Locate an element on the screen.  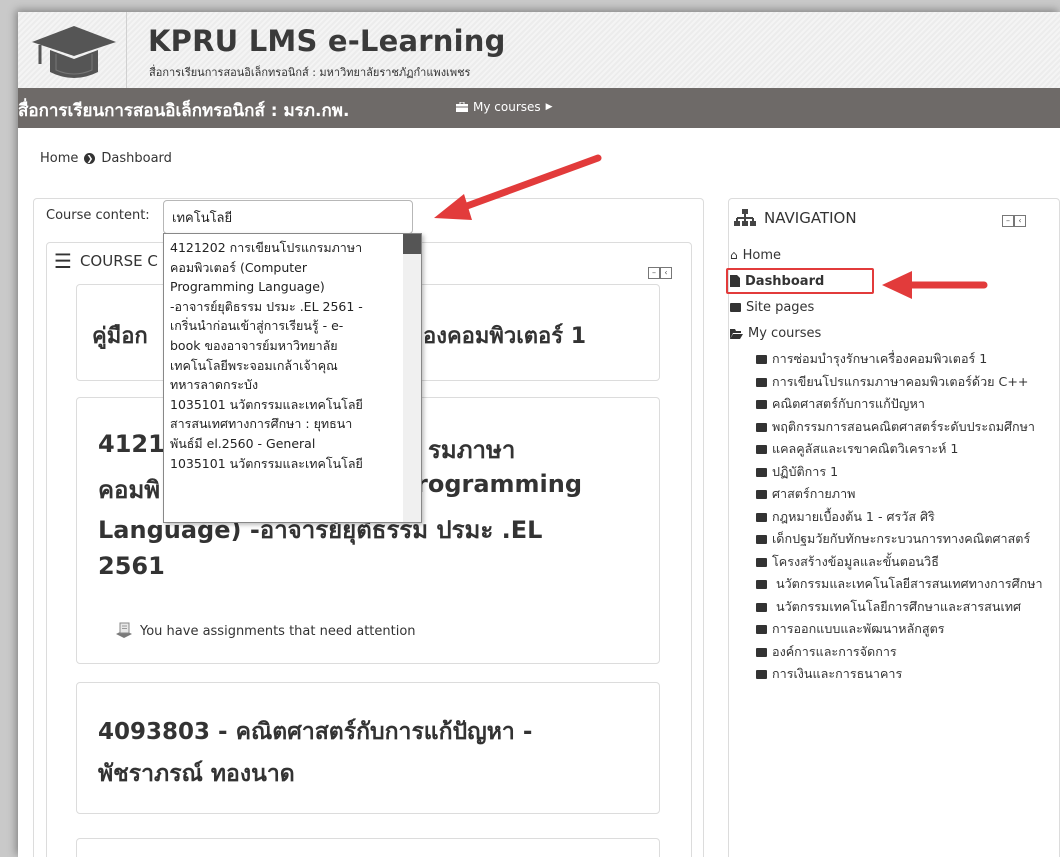
course-card-title-line: คอมพิ is located at coordinates (129, 489).